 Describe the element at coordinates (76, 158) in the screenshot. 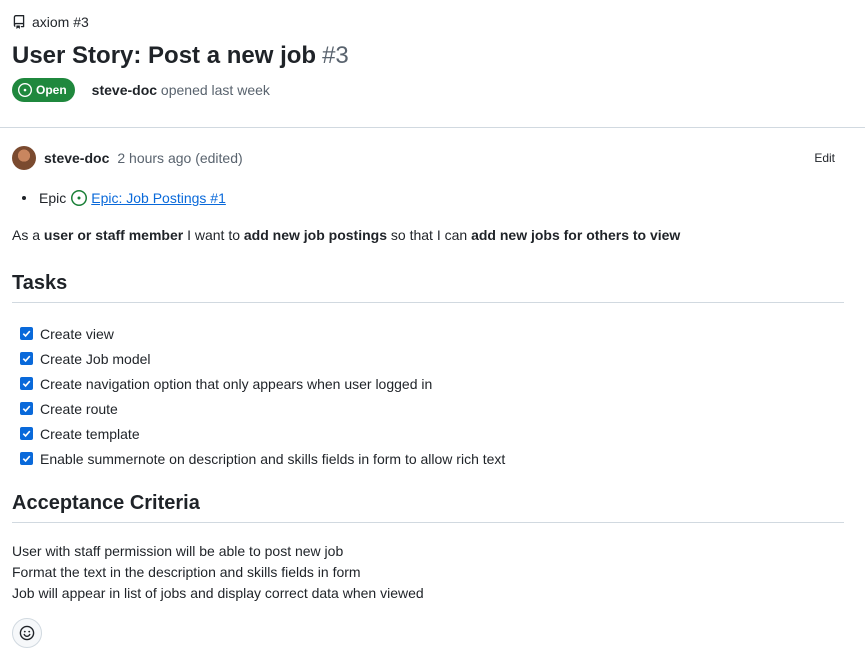

I see `comment-author: steve-doc` at that location.